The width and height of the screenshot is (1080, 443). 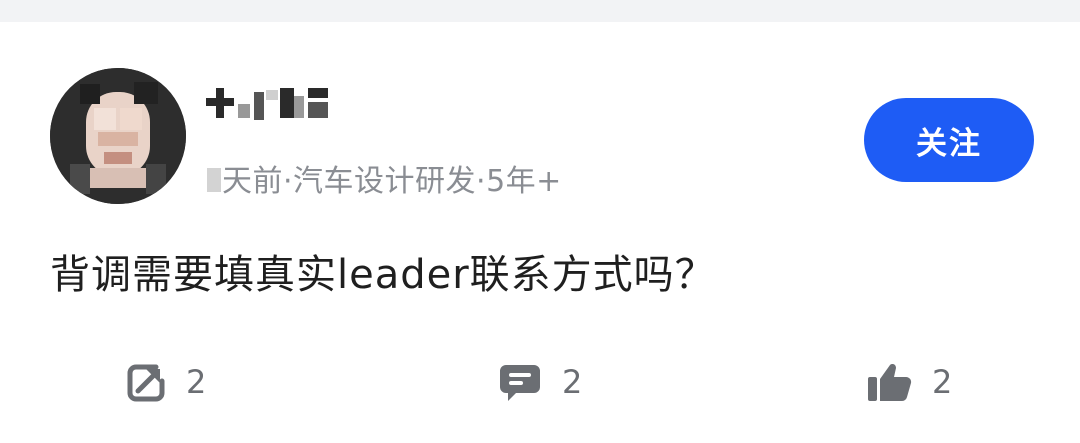 I want to click on share-count: 2, so click(x=196, y=382).